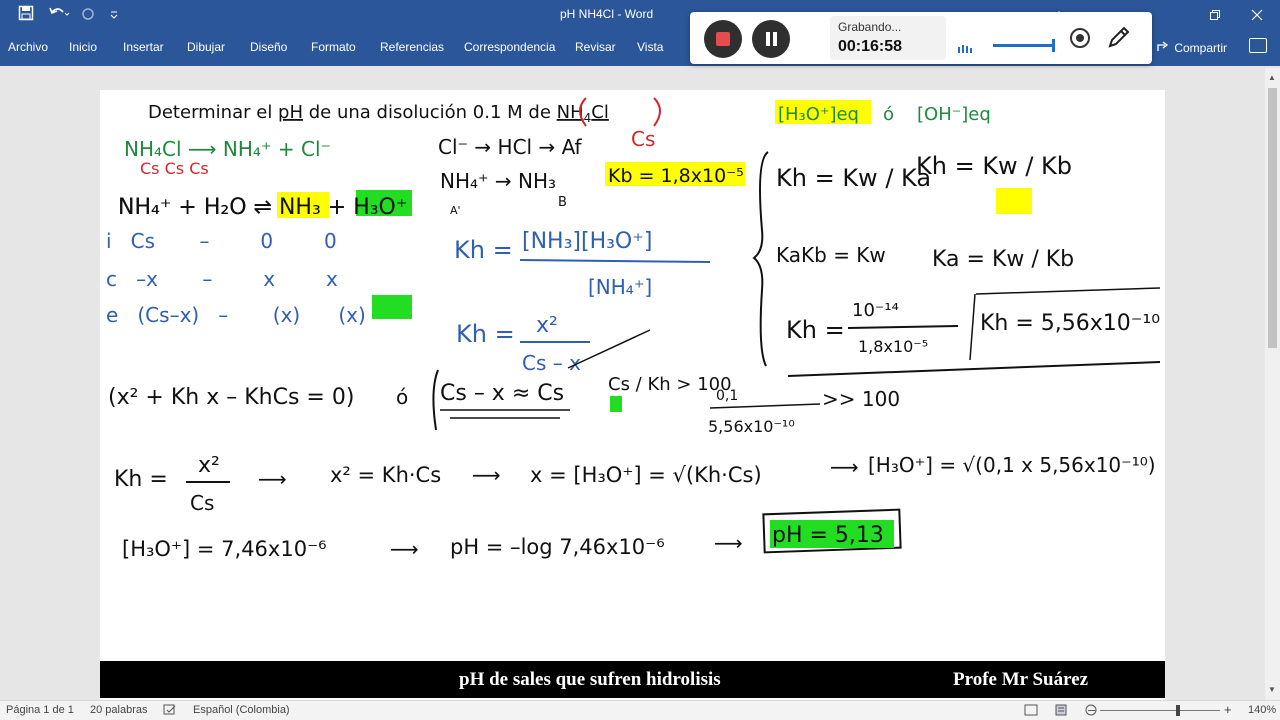 The width and height of the screenshot is (1280, 720). Describe the element at coordinates (206, 47) in the screenshot. I see `tab-dibujar: Dibujar` at that location.